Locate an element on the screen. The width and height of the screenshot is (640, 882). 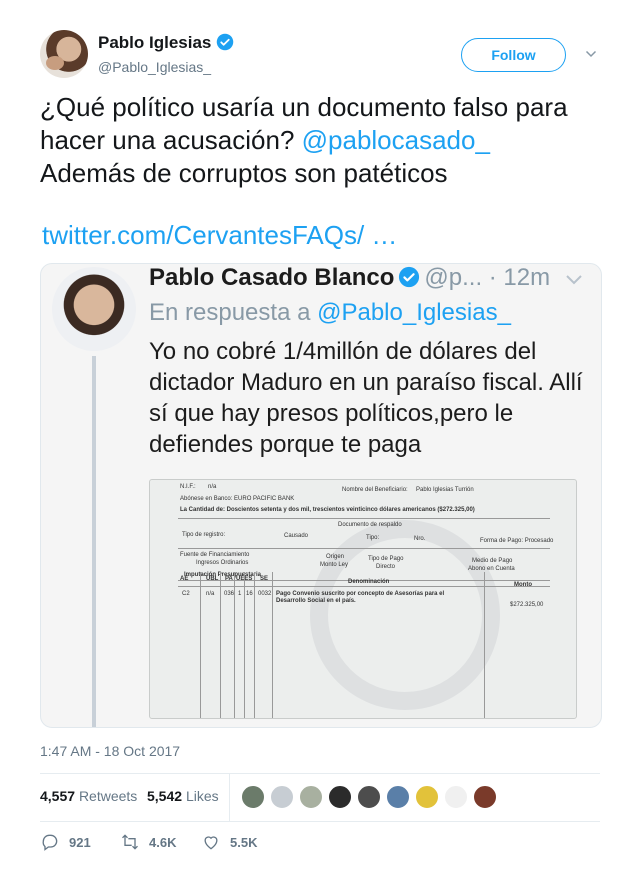
doc-row-uees: 1 is located at coordinates (240, 594).